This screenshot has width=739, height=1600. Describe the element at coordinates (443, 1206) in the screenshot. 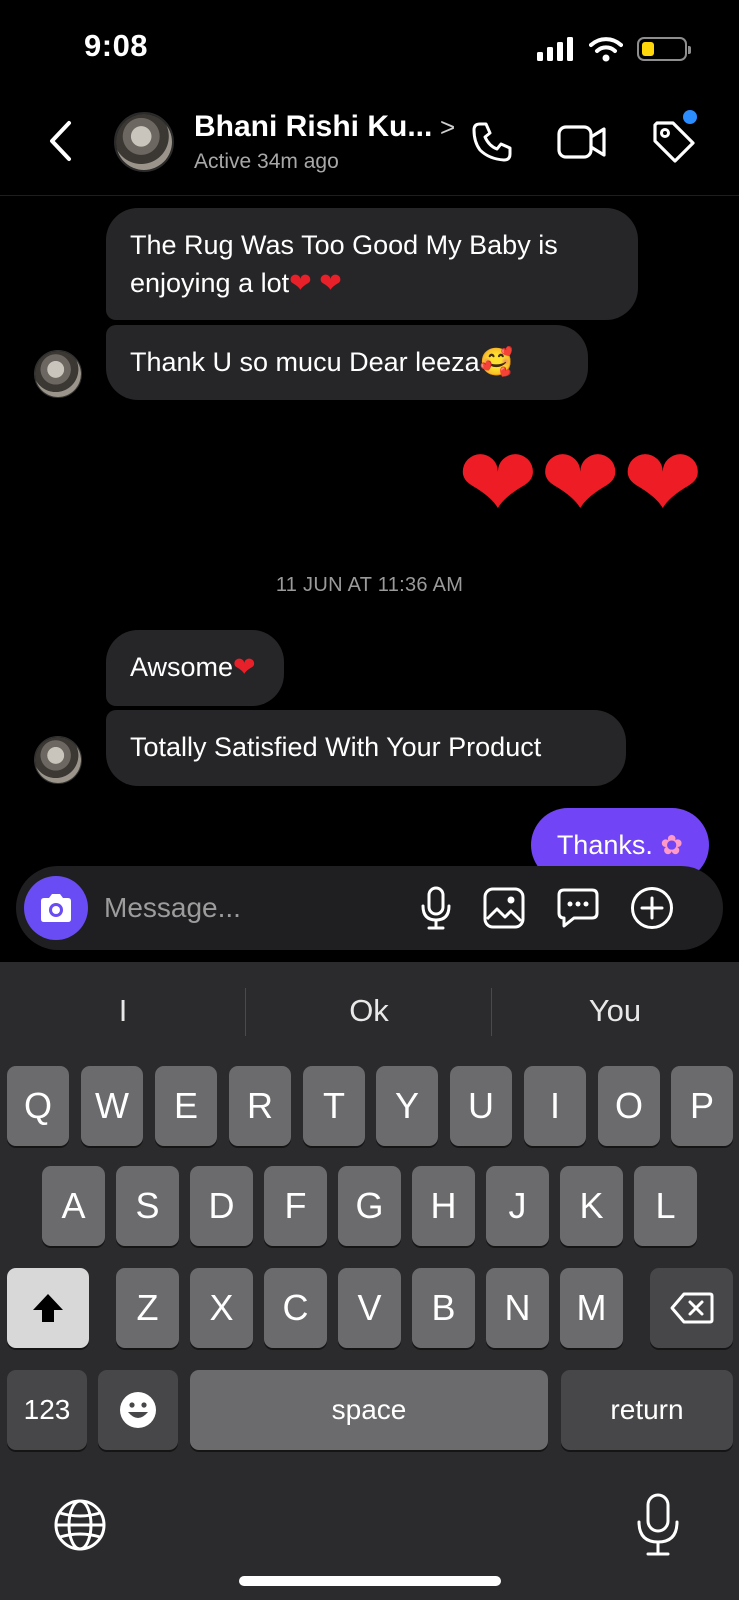

I see `key-h: H` at that location.